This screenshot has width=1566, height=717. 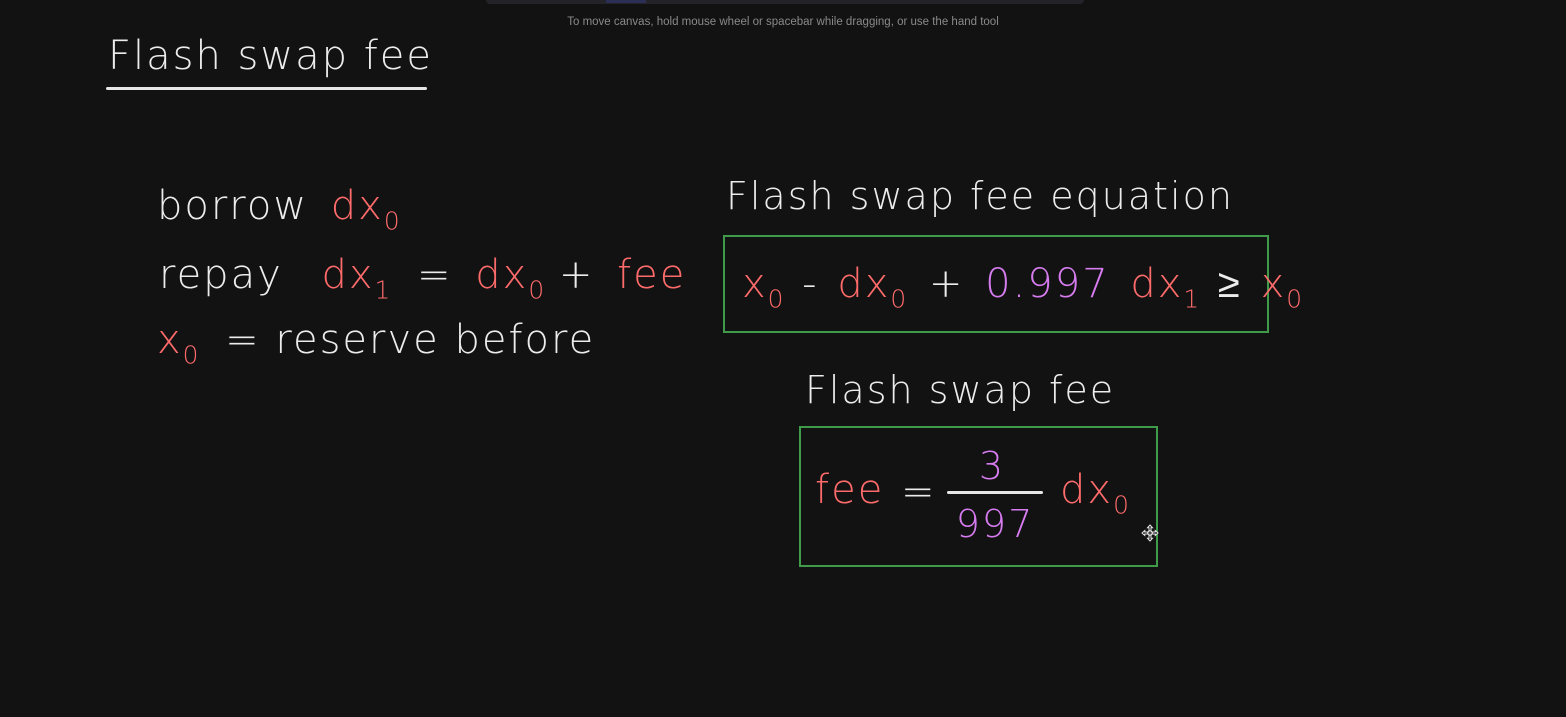 I want to click on borrow-word: borrow, so click(x=233, y=206).